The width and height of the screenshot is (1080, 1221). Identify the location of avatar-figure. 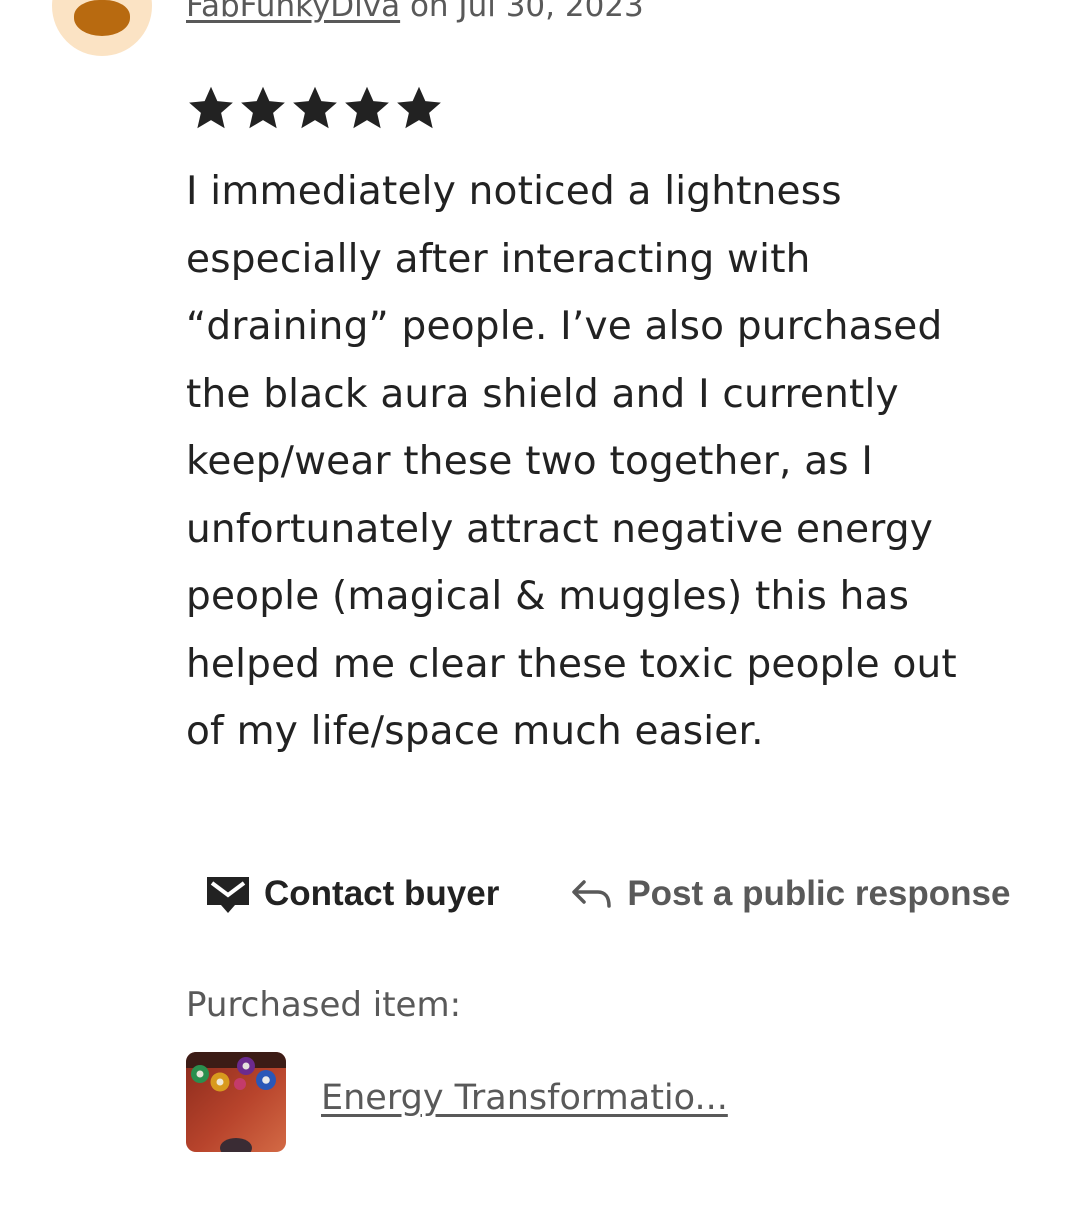
(102, 18).